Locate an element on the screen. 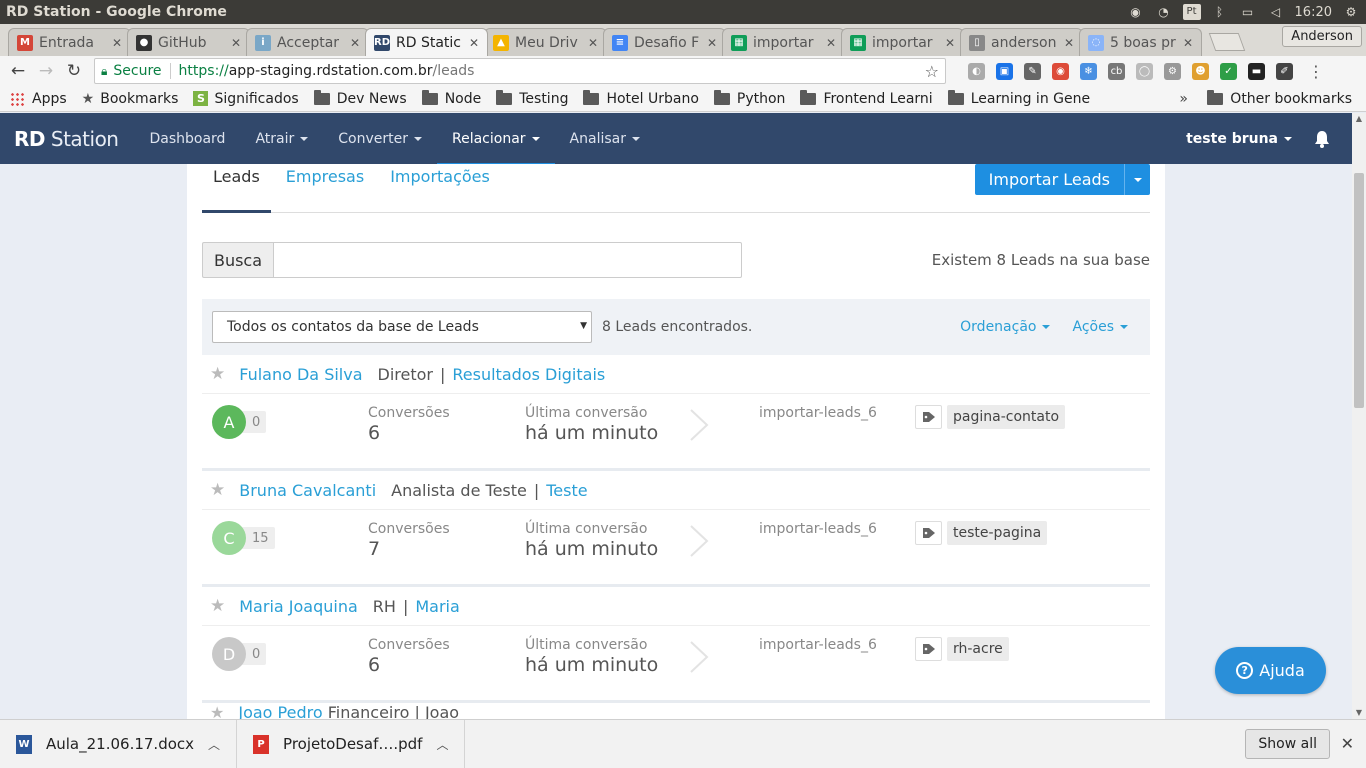 The width and height of the screenshot is (1366, 768). back-arrow-icon: ← is located at coordinates (18, 71).